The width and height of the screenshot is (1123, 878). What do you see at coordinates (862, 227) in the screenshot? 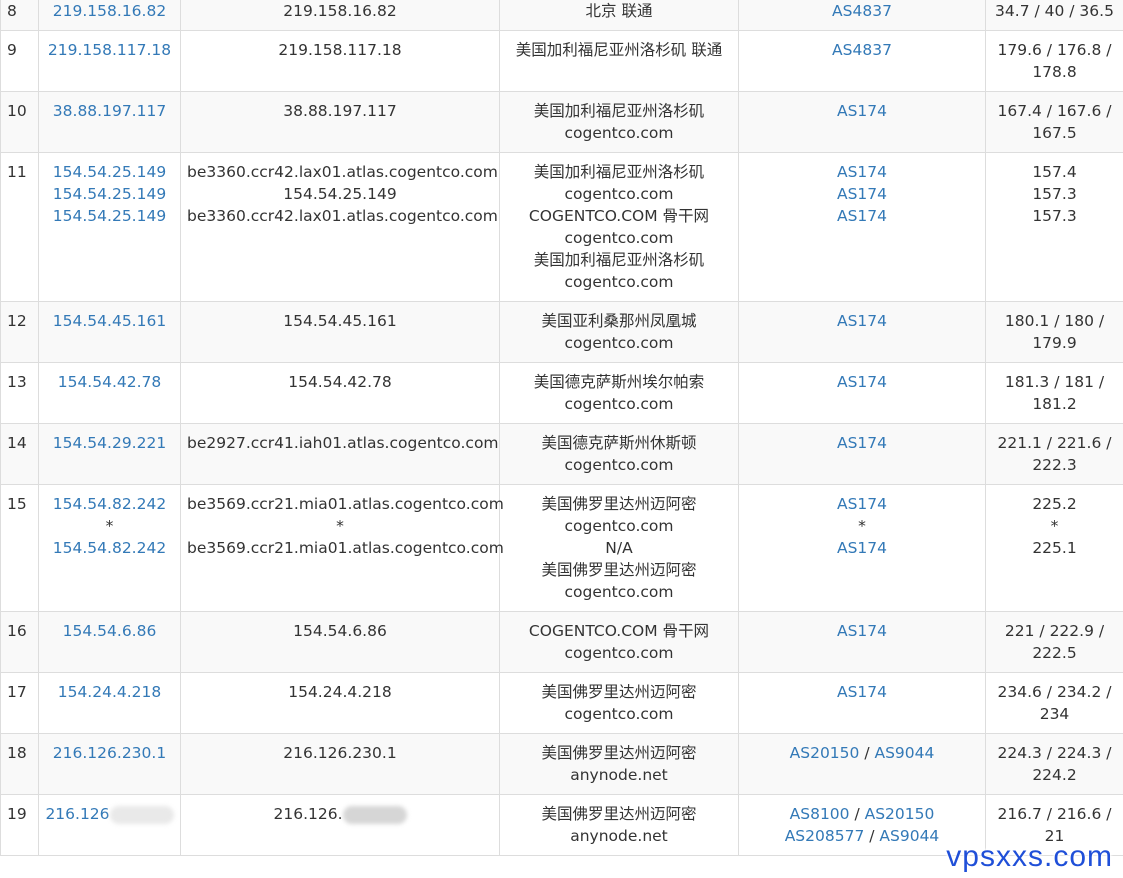
I see `asn-cell: AS174 AS174 AS174` at bounding box center [862, 227].